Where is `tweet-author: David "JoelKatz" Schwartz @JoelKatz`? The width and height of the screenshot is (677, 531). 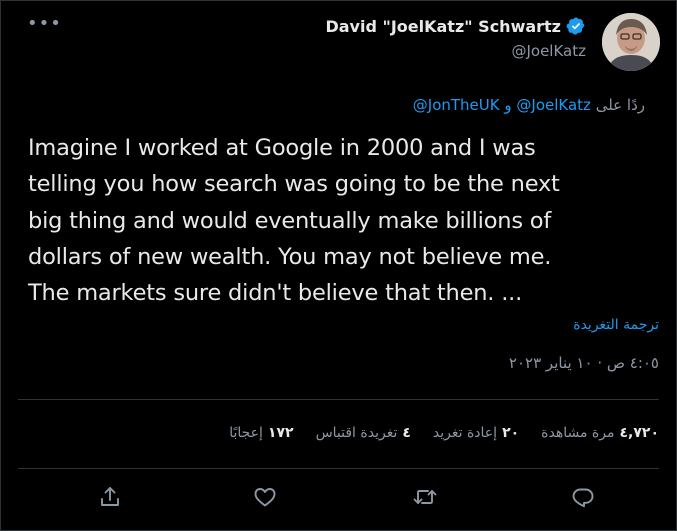 tweet-author: David "JoelKatz" Schwartz @JoelKatz is located at coordinates (455, 37).